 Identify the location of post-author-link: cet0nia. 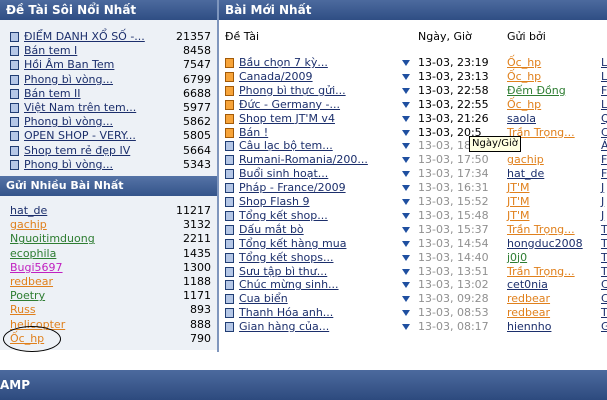
(527, 285).